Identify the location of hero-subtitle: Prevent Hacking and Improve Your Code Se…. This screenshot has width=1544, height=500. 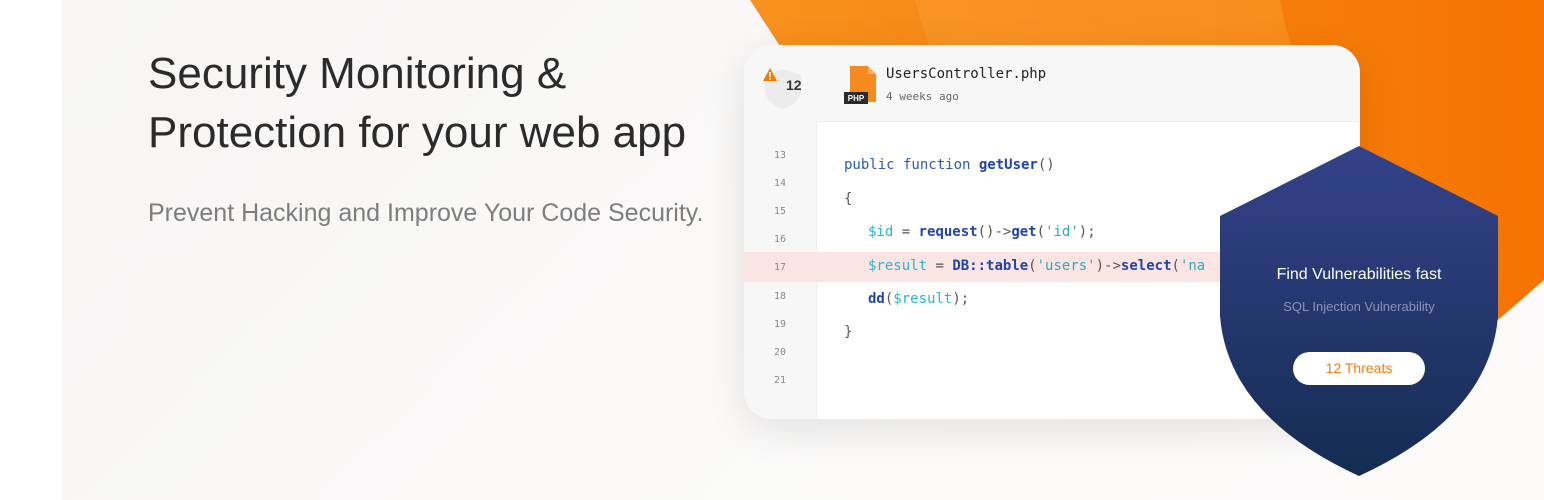
(426, 213).